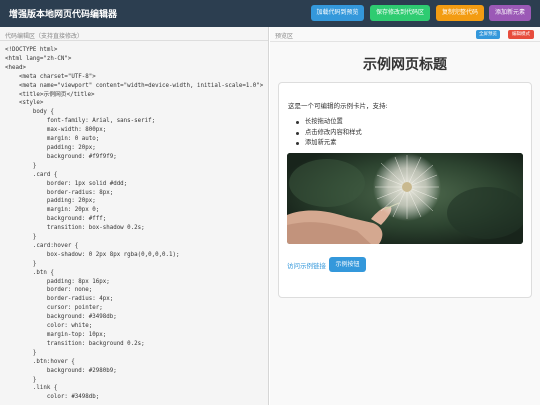 The height and width of the screenshot is (405, 540). Describe the element at coordinates (284, 36) in the screenshot. I see `preview-label: 预览区` at that location.